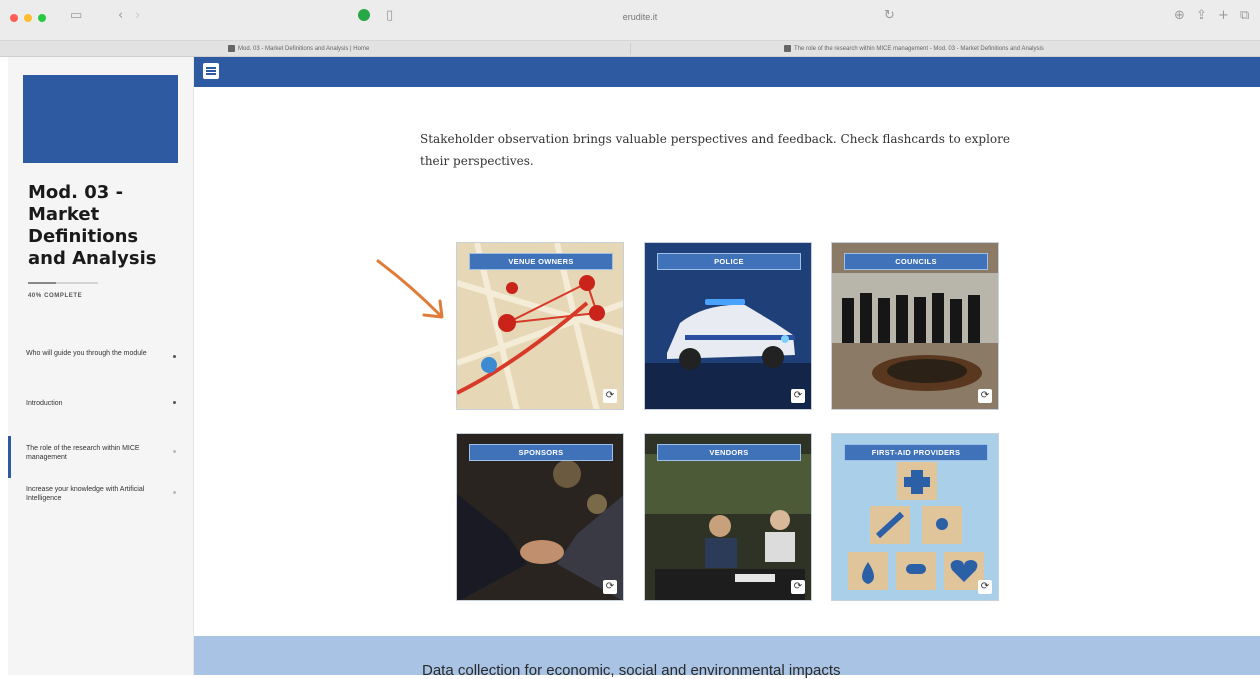 The height and width of the screenshot is (679, 1260). Describe the element at coordinates (14, 18) in the screenshot. I see `close-window-button` at that location.